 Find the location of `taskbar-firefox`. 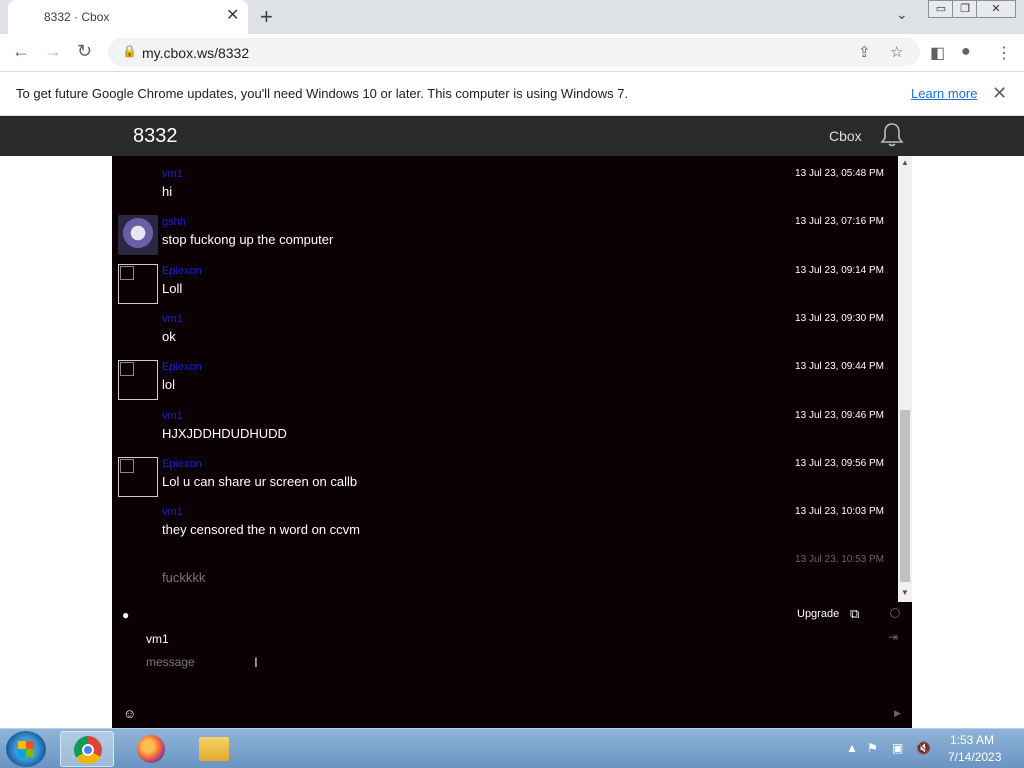

taskbar-firefox is located at coordinates (151, 749).